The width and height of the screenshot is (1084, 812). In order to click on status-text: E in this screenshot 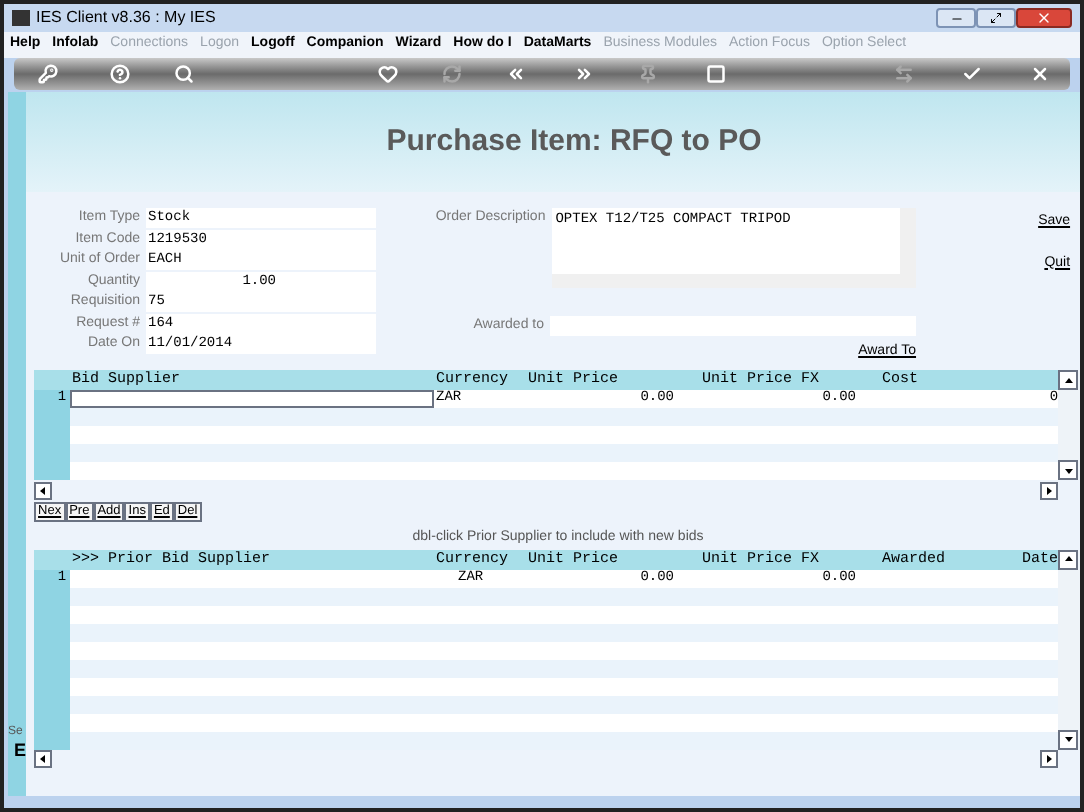, I will do `click(19, 750)`.